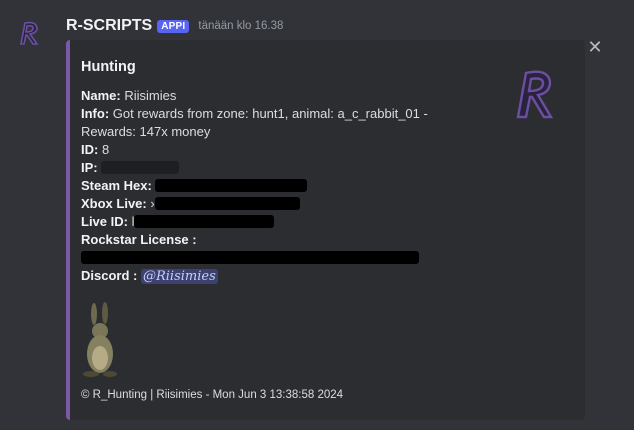 Image resolution: width=634 pixels, height=430 pixels. What do you see at coordinates (250, 257) in the screenshot?
I see `redacted-rockstar` at bounding box center [250, 257].